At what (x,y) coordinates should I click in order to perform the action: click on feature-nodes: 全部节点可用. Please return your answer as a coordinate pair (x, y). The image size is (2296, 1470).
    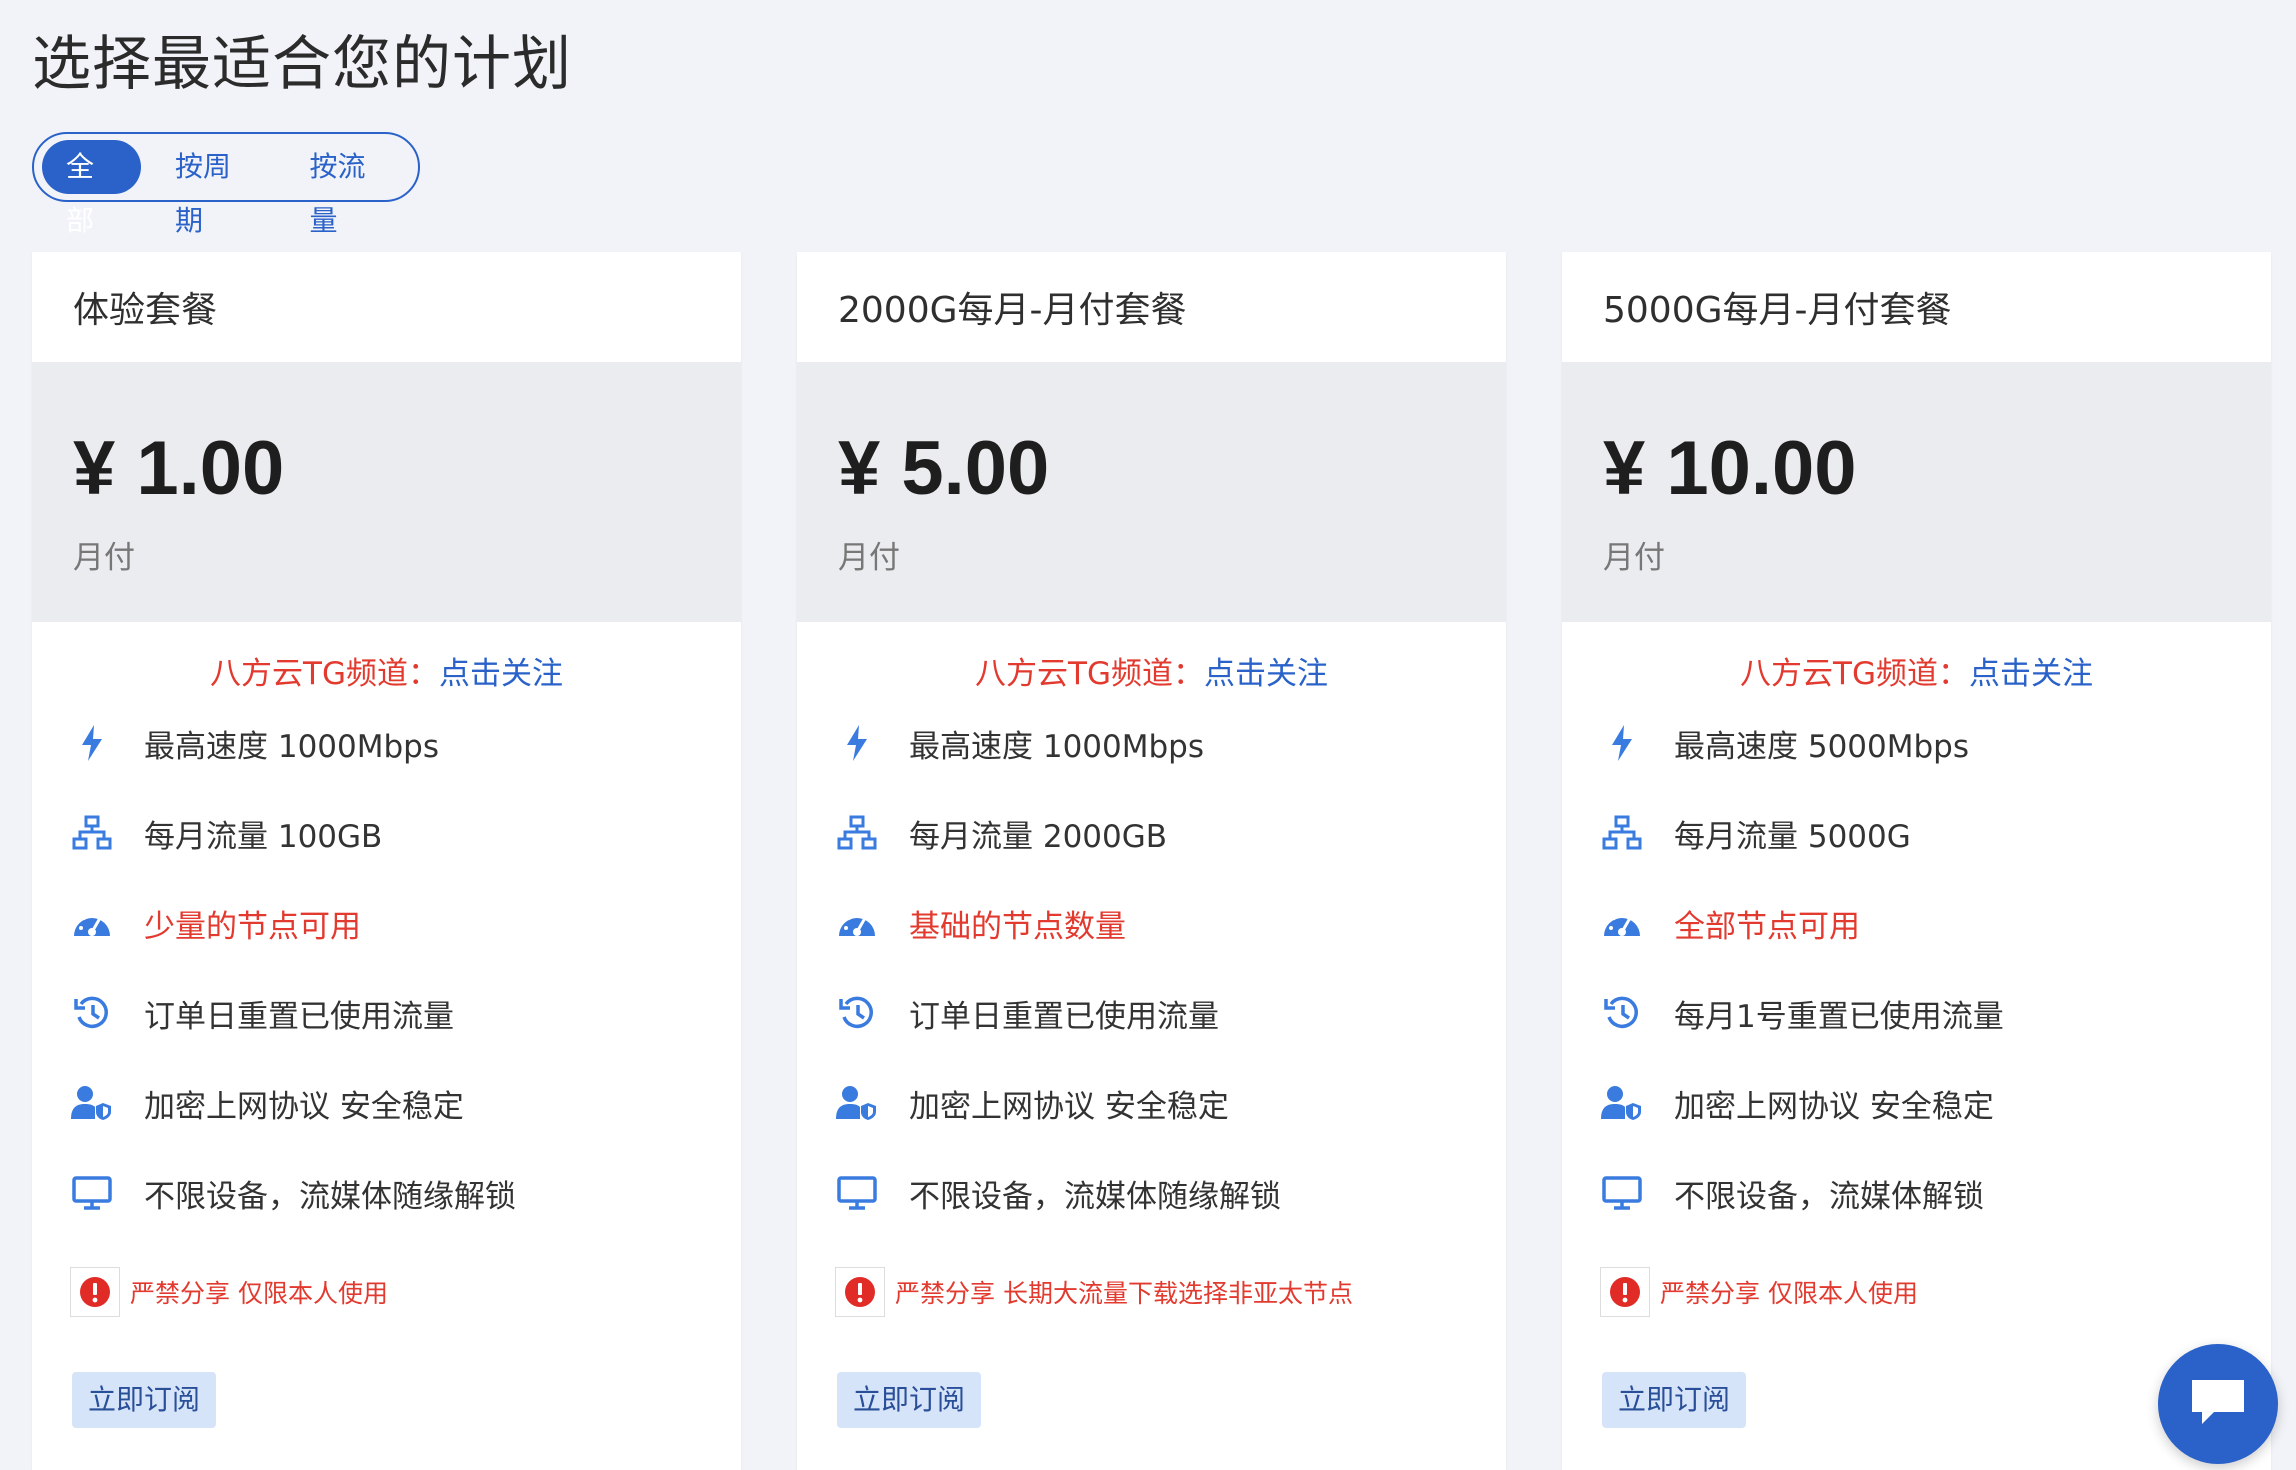
    Looking at the image, I should click on (1935, 923).